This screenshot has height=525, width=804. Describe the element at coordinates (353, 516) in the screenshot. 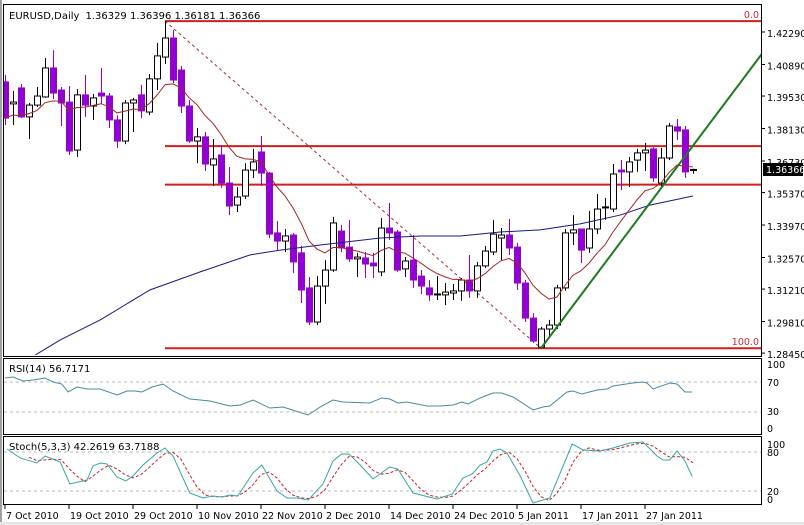

I see `date-tick-label: 2 Dec 2010` at that location.